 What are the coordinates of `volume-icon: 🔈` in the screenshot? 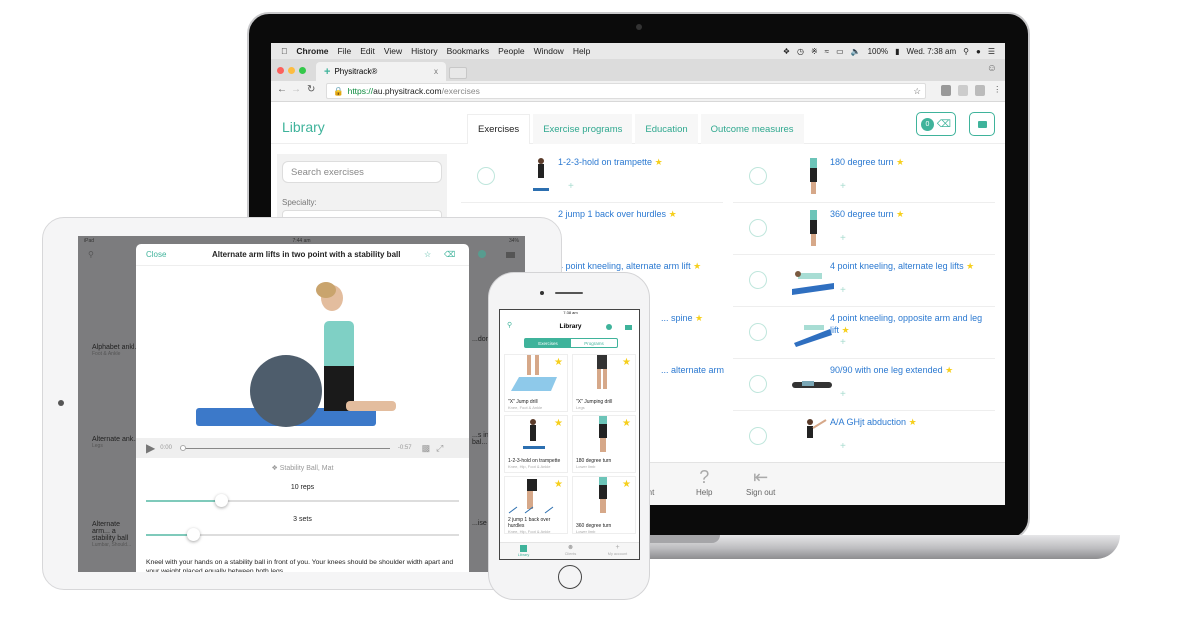 It's located at (856, 51).